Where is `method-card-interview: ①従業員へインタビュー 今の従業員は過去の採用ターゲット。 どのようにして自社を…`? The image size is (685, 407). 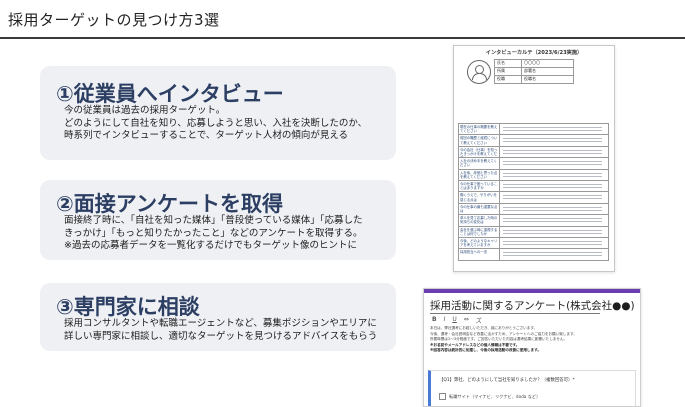
method-card-interview: ①従業員へインタビュー 今の従業員は過去の採用ターゲット。 どのようにして自社を… is located at coordinates (218, 113).